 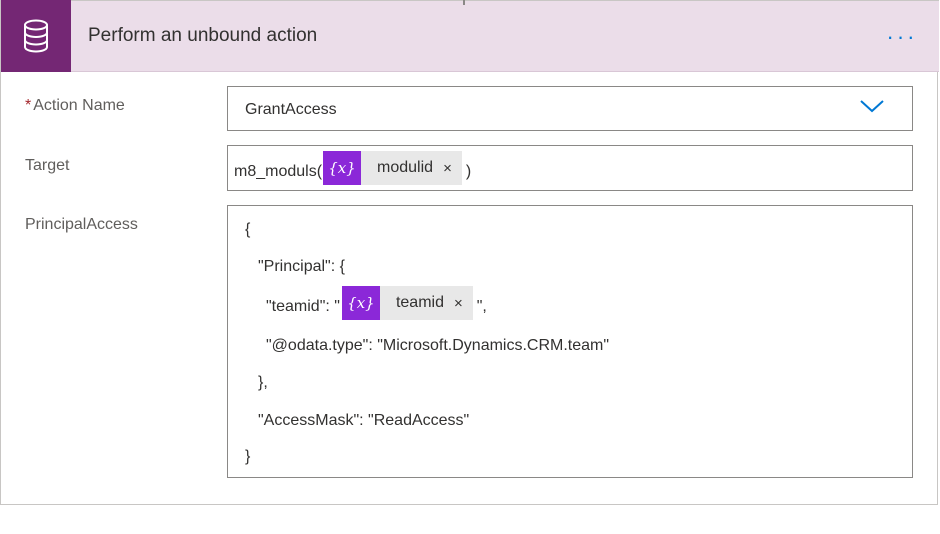 What do you see at coordinates (301, 266) in the screenshot?
I see `code-line: "Principal": {` at bounding box center [301, 266].